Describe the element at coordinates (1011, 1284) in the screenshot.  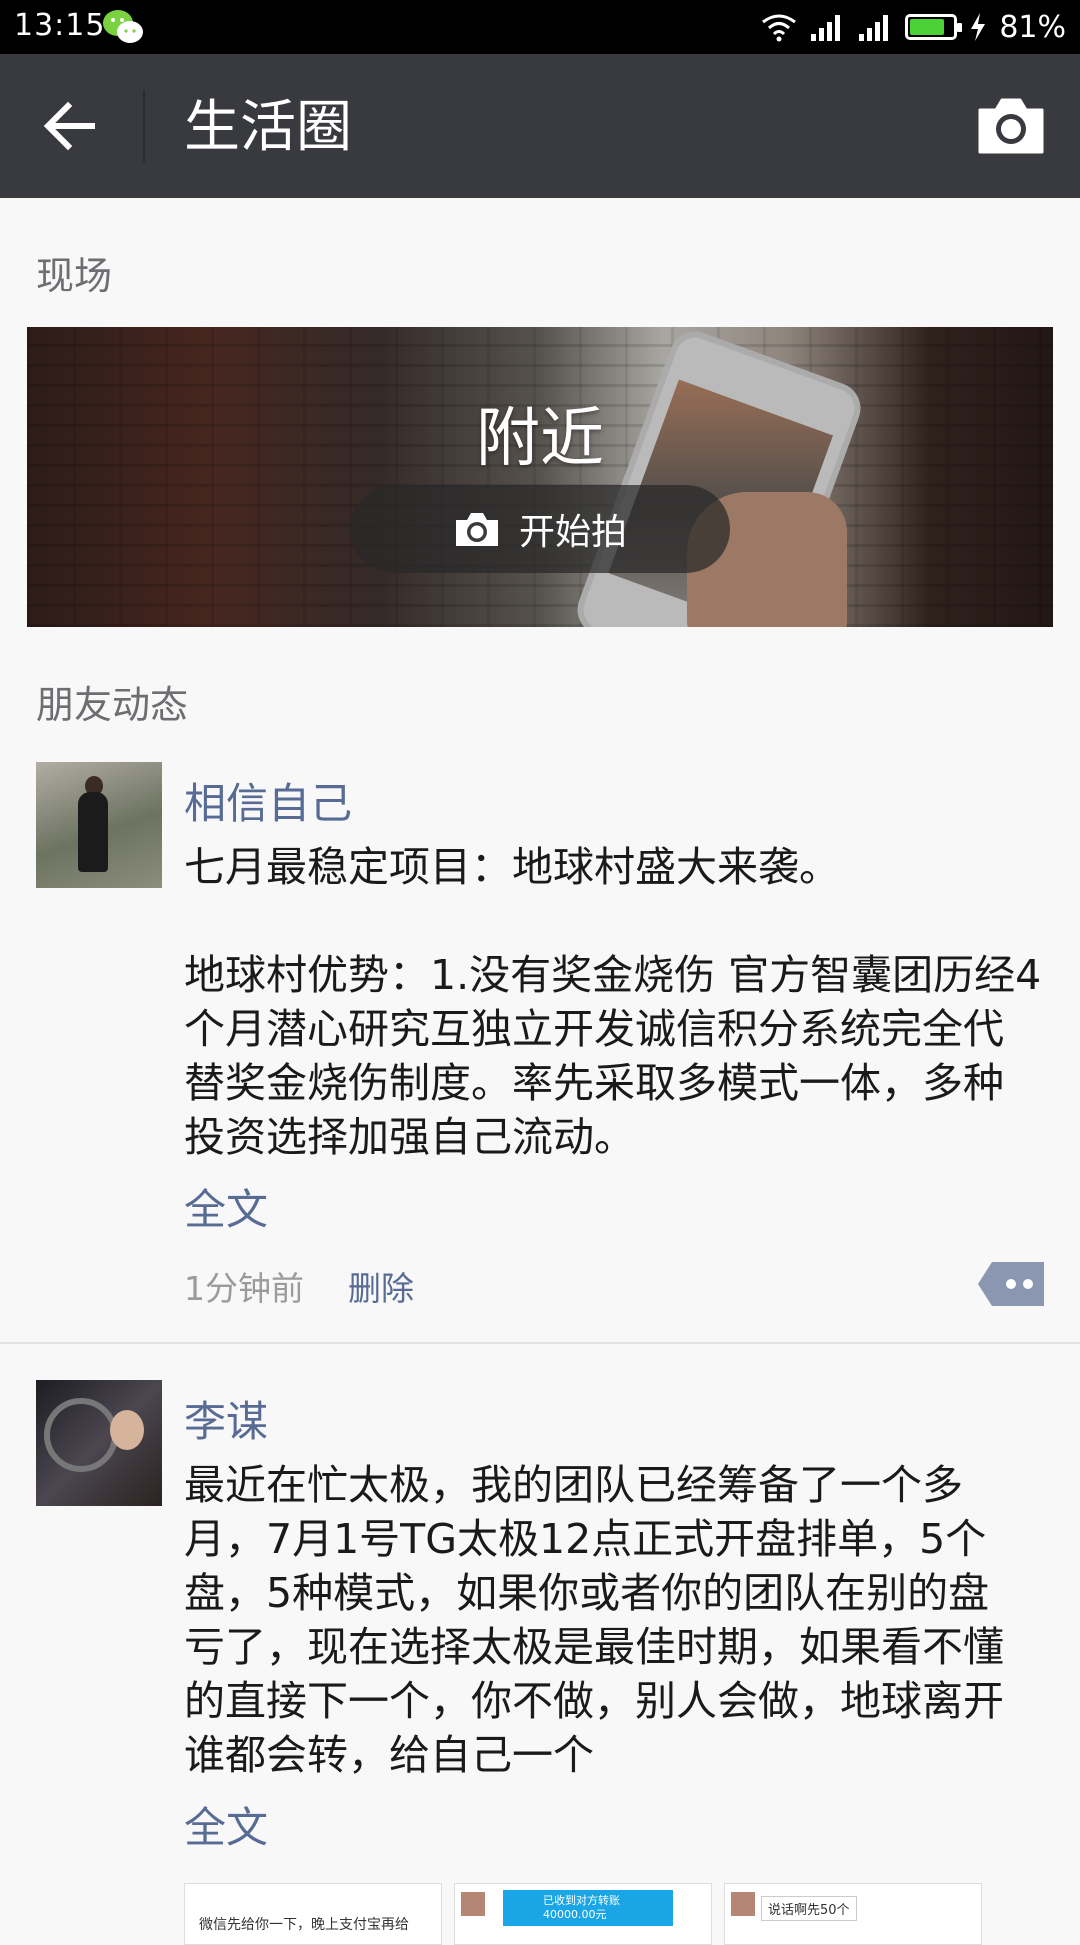
I see `comment-icon` at that location.